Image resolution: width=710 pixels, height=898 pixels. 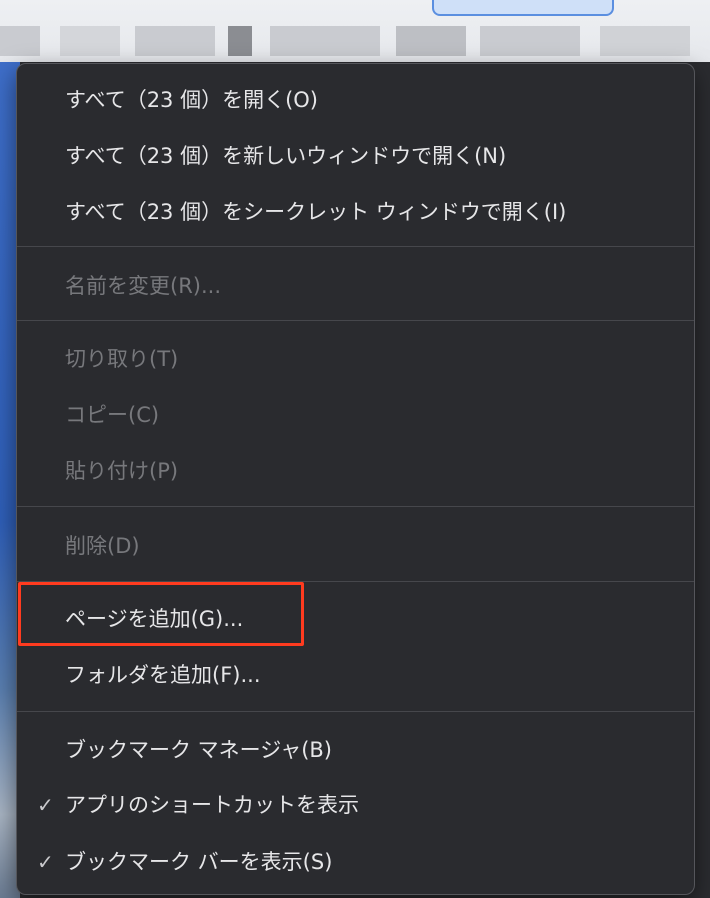 I want to click on menu-item-bookmark-manager: ブックマーク マネージャ(B), so click(x=355, y=750).